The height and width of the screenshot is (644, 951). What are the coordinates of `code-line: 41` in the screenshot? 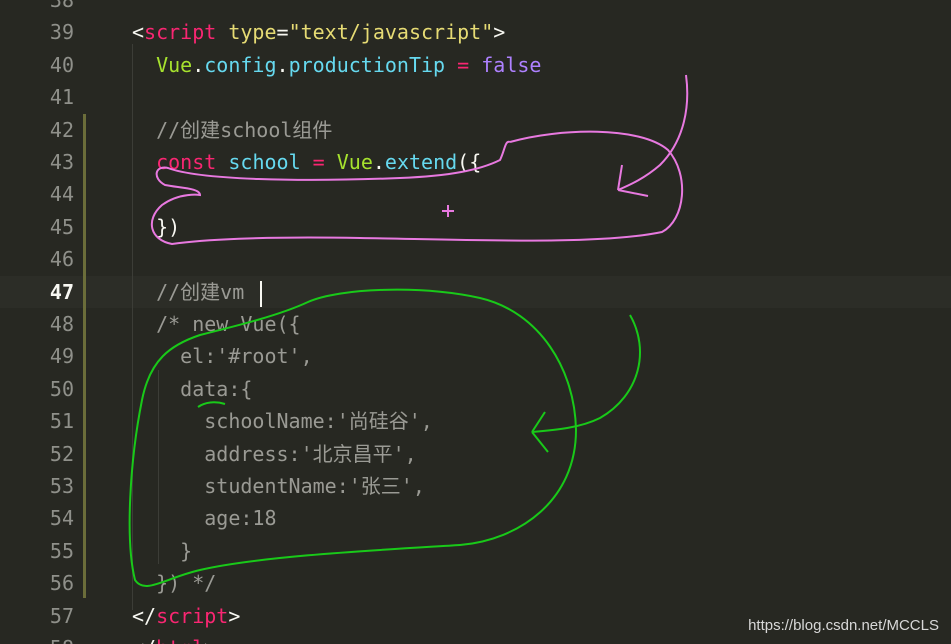 It's located at (475, 97).